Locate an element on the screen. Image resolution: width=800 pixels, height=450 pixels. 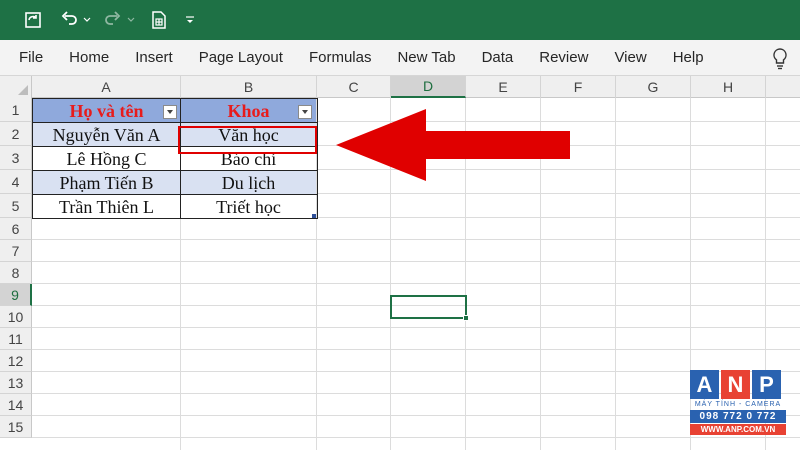
row-header-1: 1 is located at coordinates (16, 110).